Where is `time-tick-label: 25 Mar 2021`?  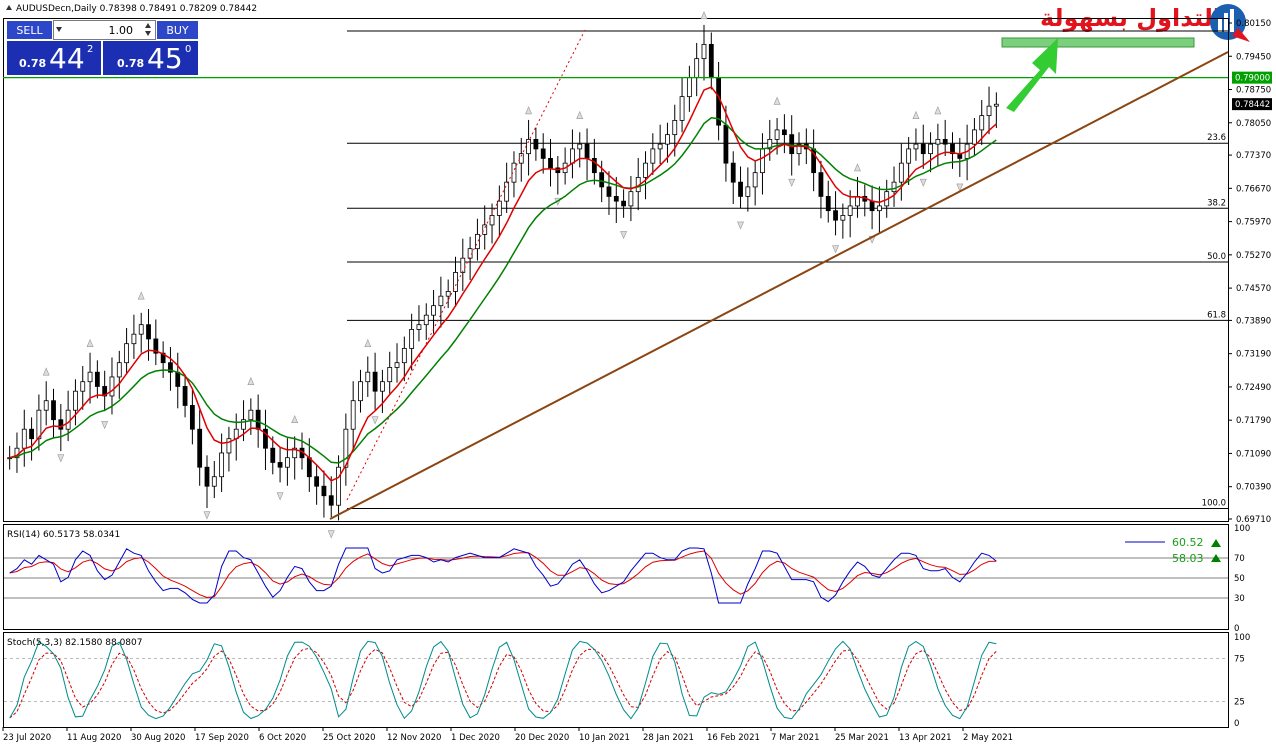 time-tick-label: 25 Mar 2021 is located at coordinates (862, 738).